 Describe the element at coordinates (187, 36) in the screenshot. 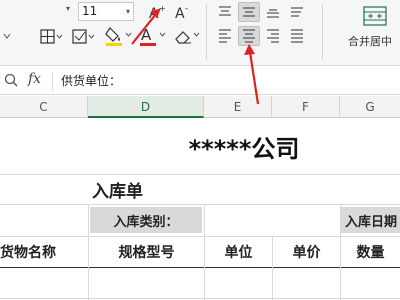

I see `eraser-icon` at that location.